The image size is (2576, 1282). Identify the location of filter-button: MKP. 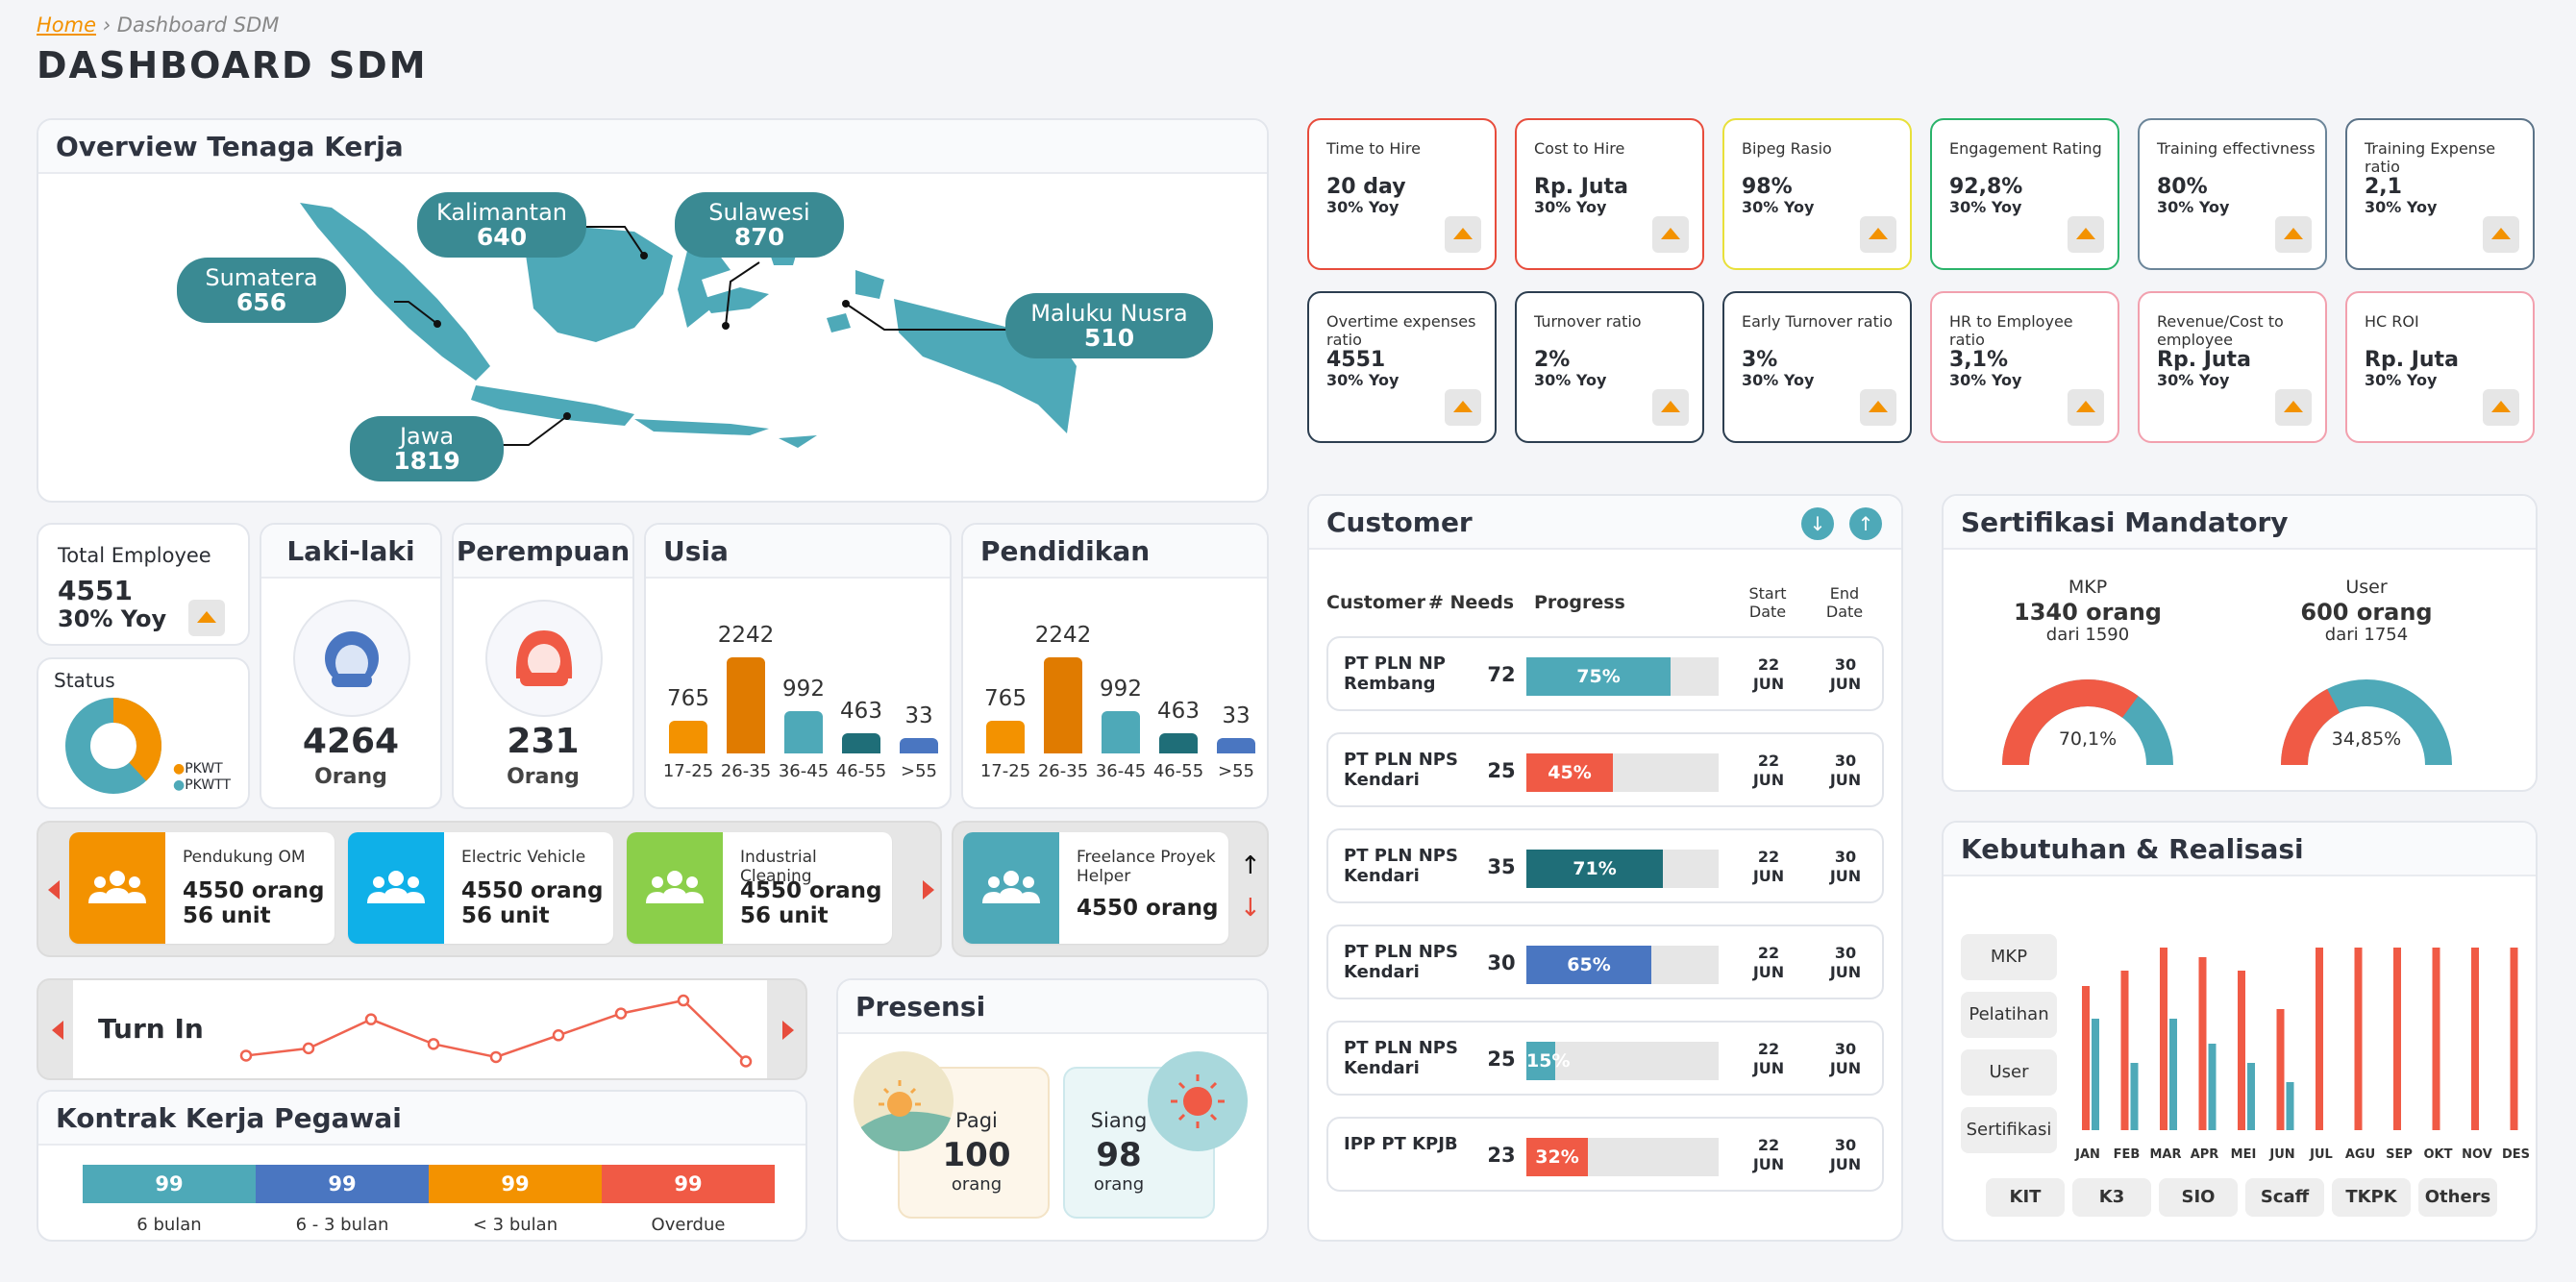
(2009, 957).